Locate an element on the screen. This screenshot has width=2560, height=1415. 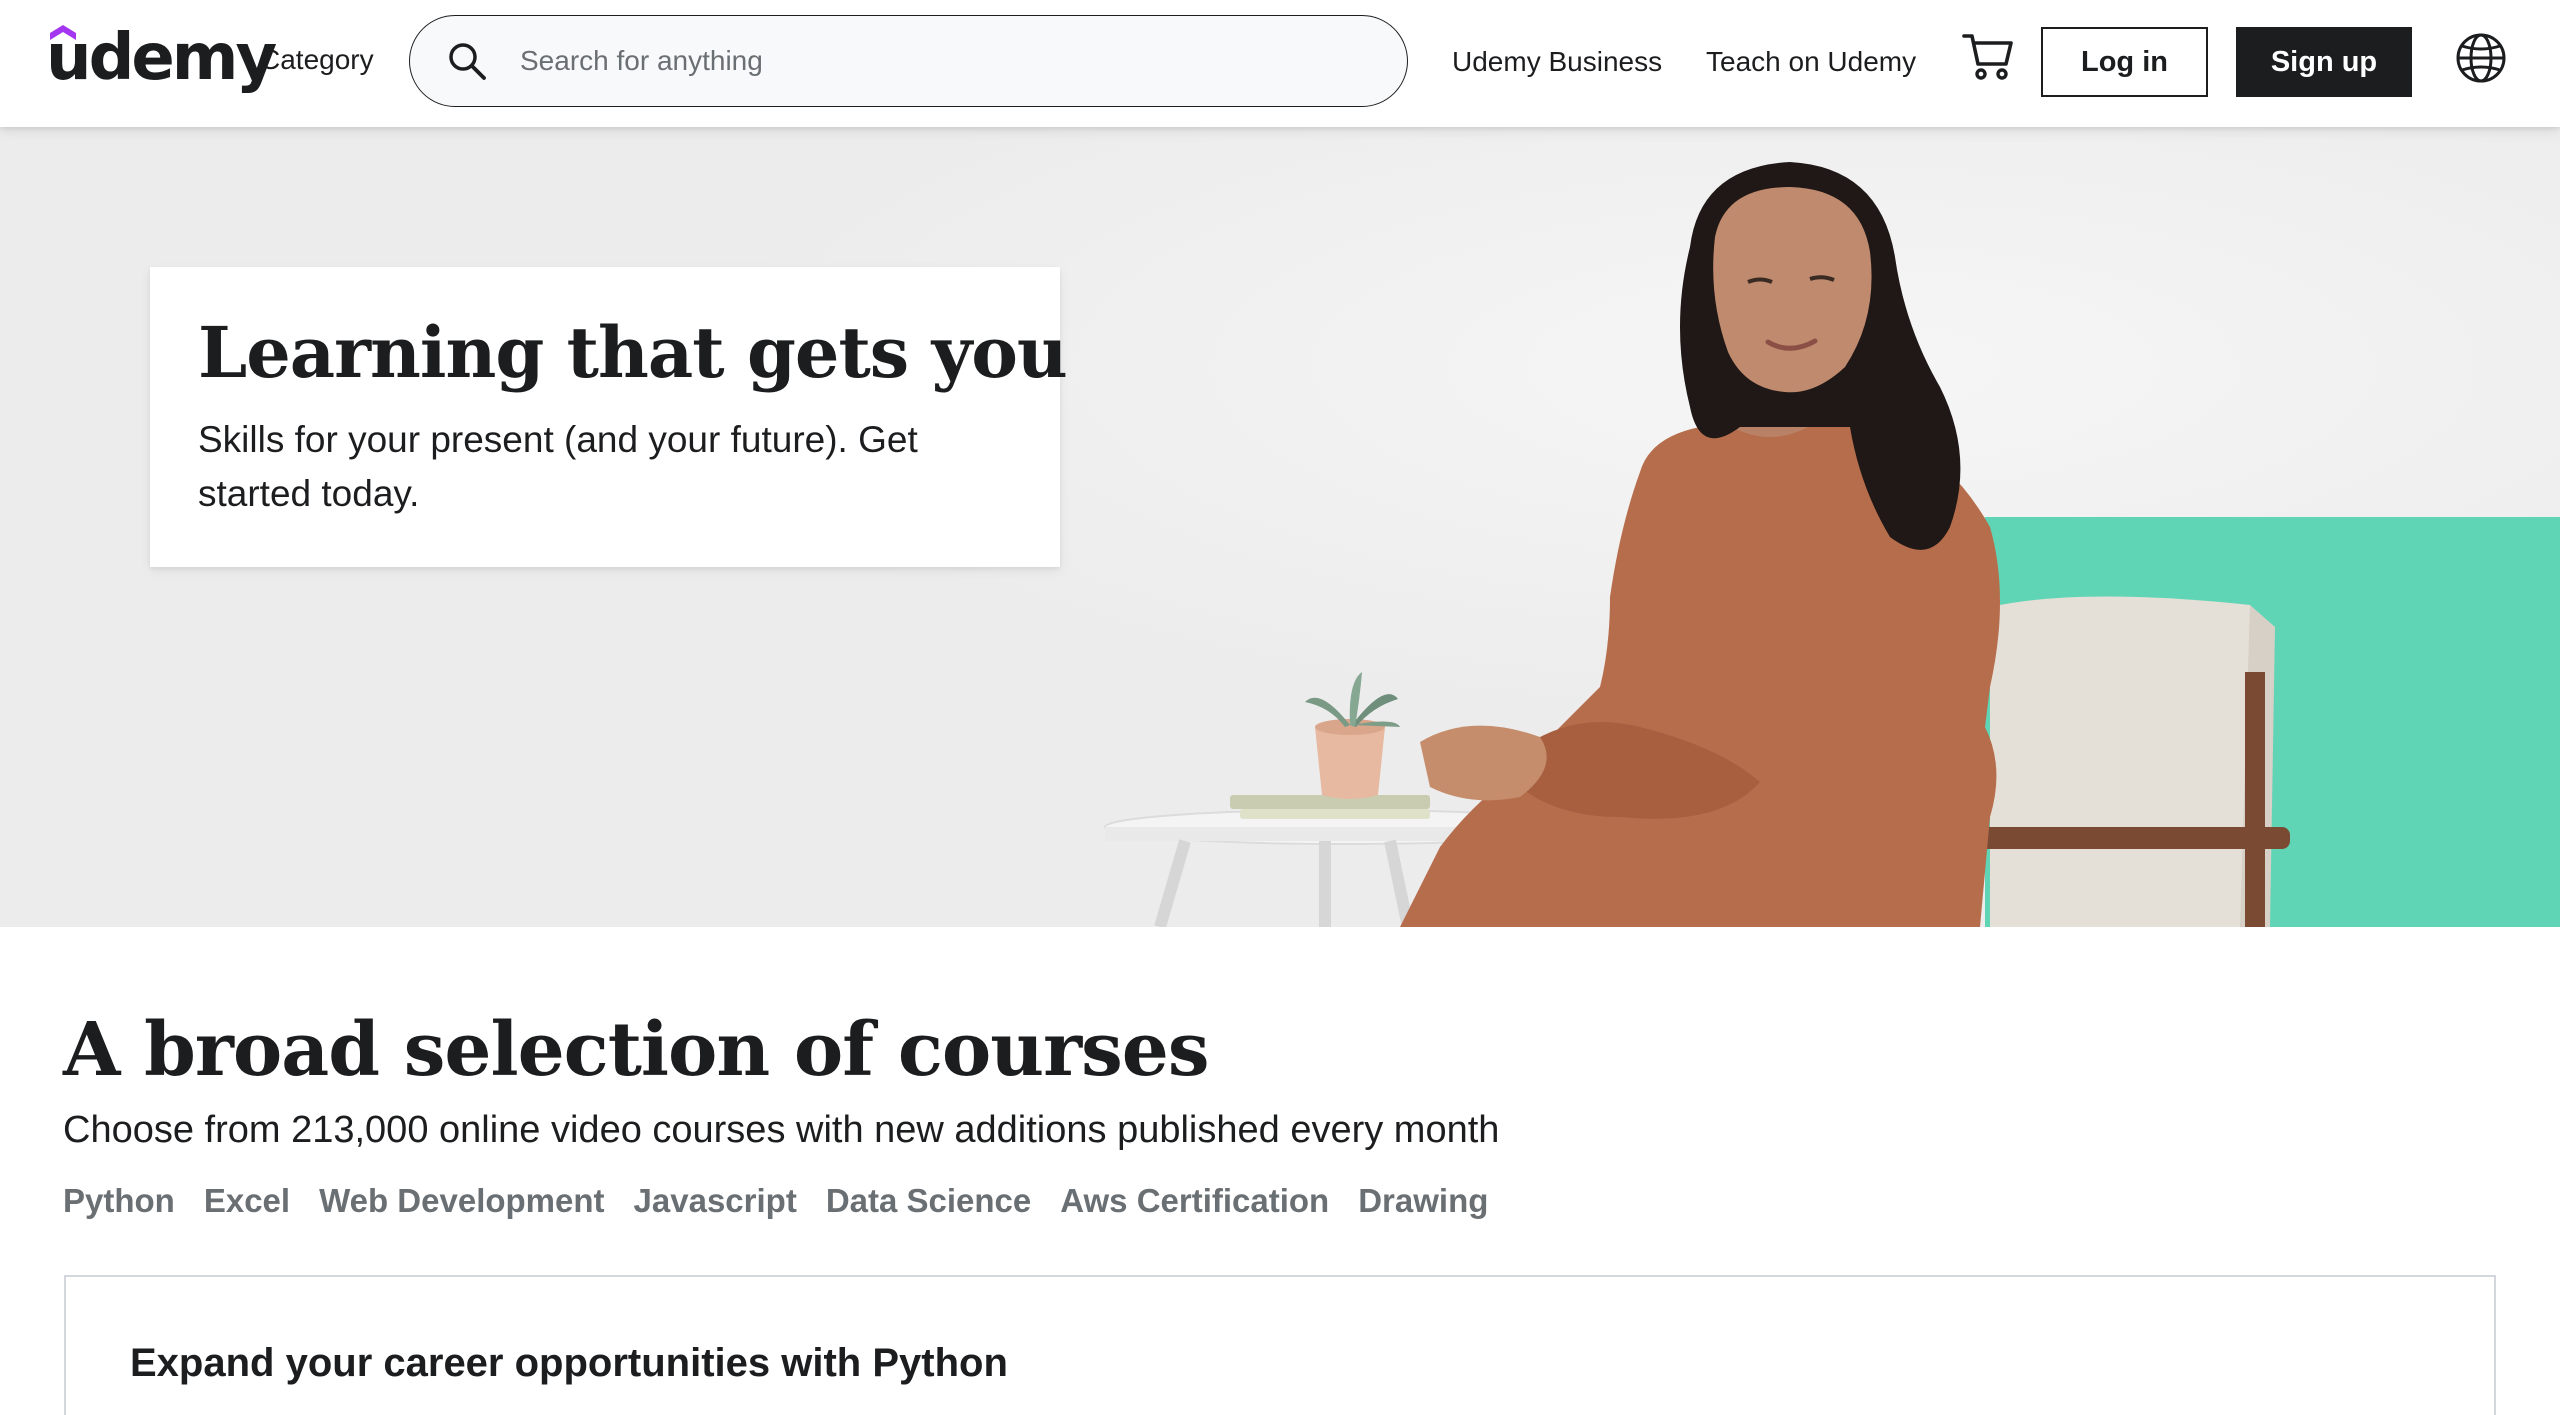
tab-excel: Excel is located at coordinates (247, 1201).